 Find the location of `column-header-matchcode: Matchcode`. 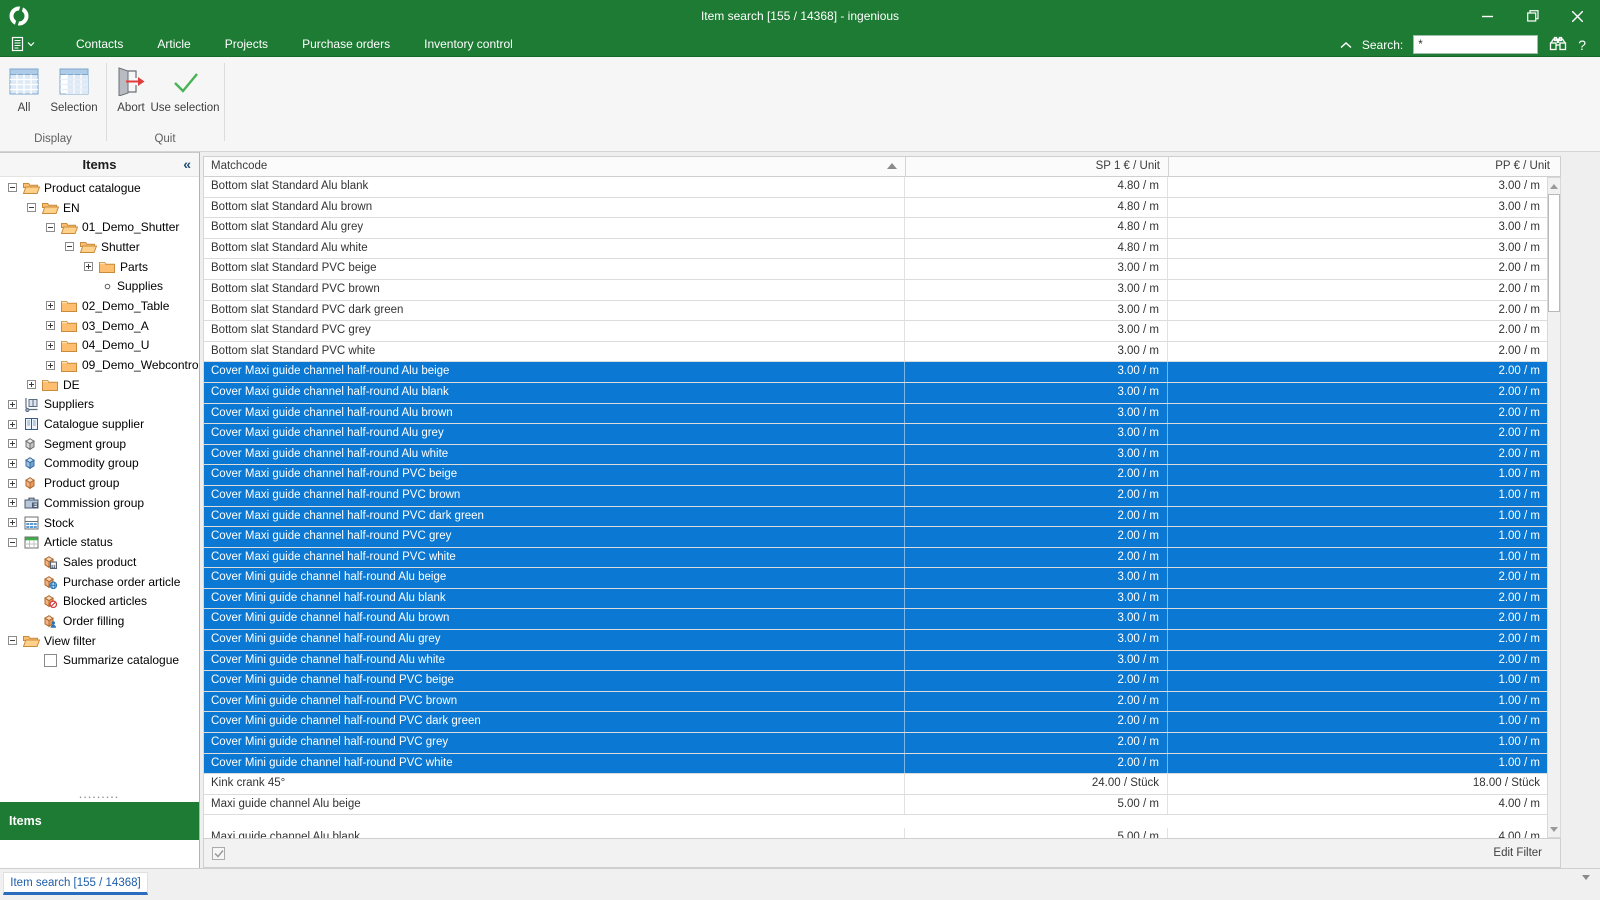

column-header-matchcode: Matchcode is located at coordinates (555, 166).